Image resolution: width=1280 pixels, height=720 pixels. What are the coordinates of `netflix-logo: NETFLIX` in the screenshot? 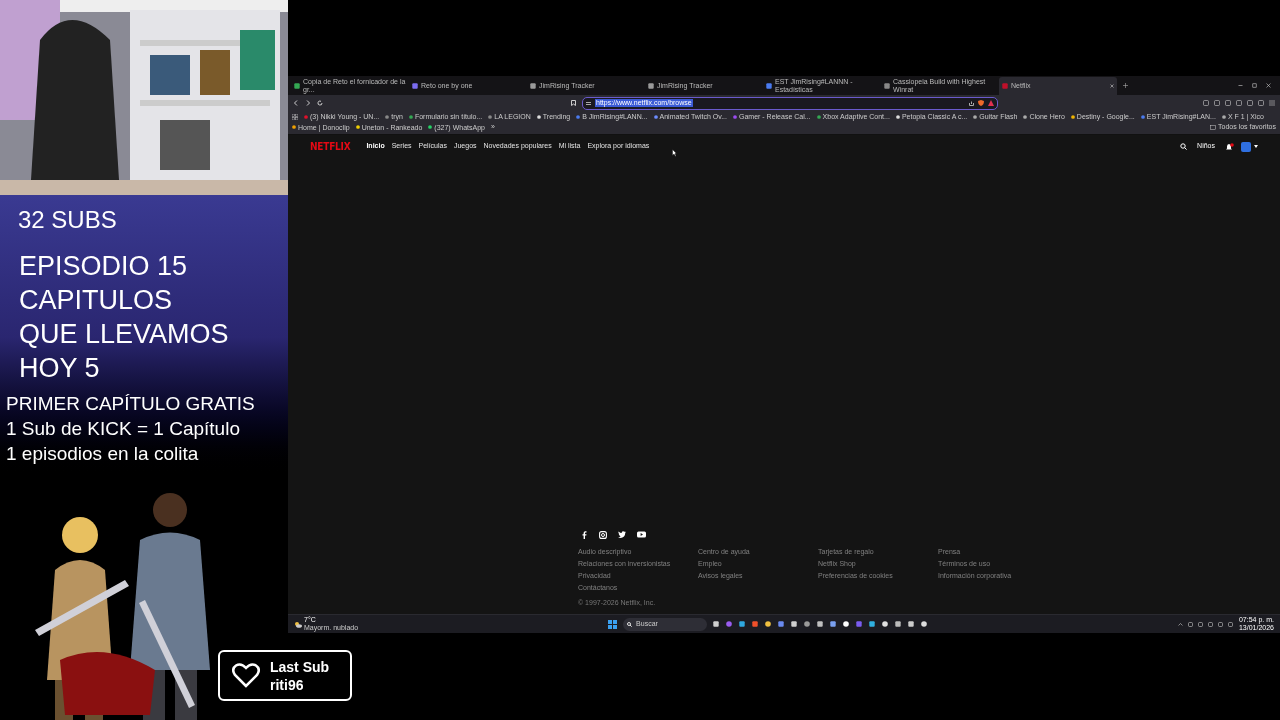 It's located at (330, 146).